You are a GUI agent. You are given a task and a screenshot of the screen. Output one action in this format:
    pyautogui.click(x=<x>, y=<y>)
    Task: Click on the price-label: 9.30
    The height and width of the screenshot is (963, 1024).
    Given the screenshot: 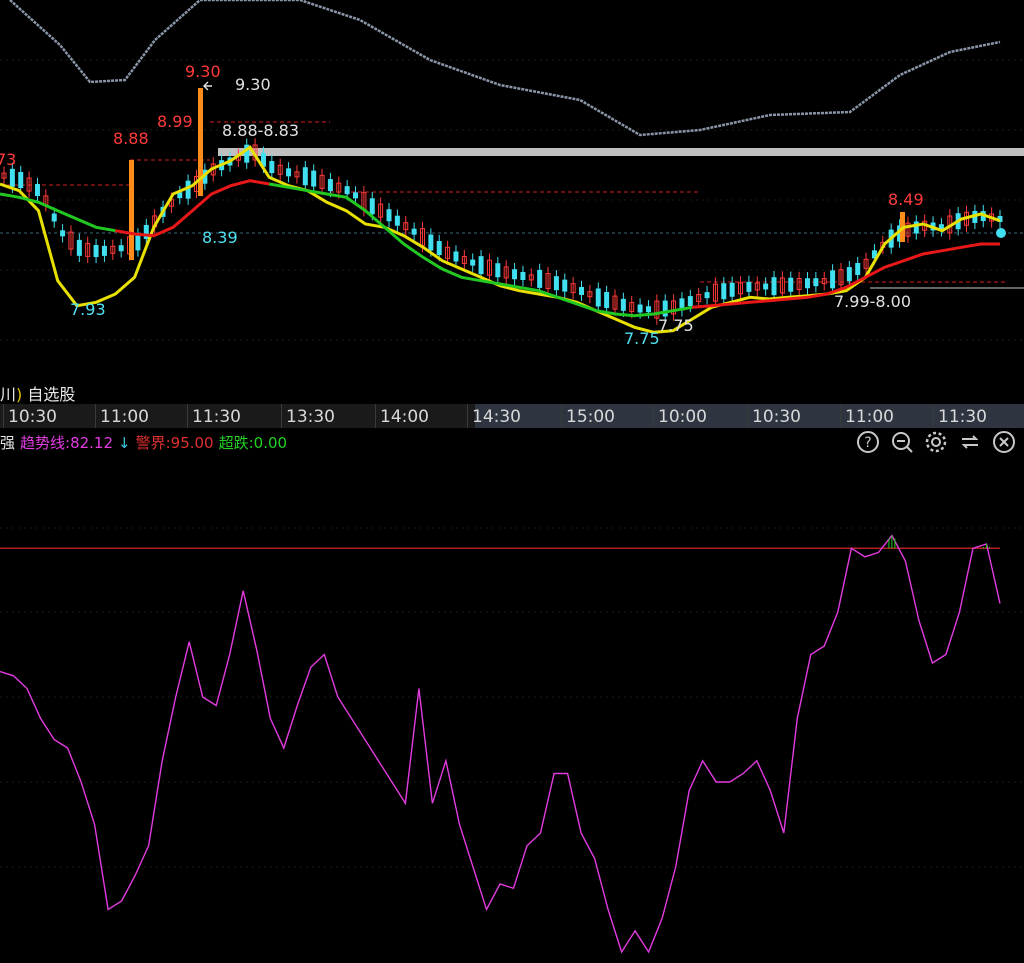 What is the action you would take?
    pyautogui.click(x=253, y=84)
    